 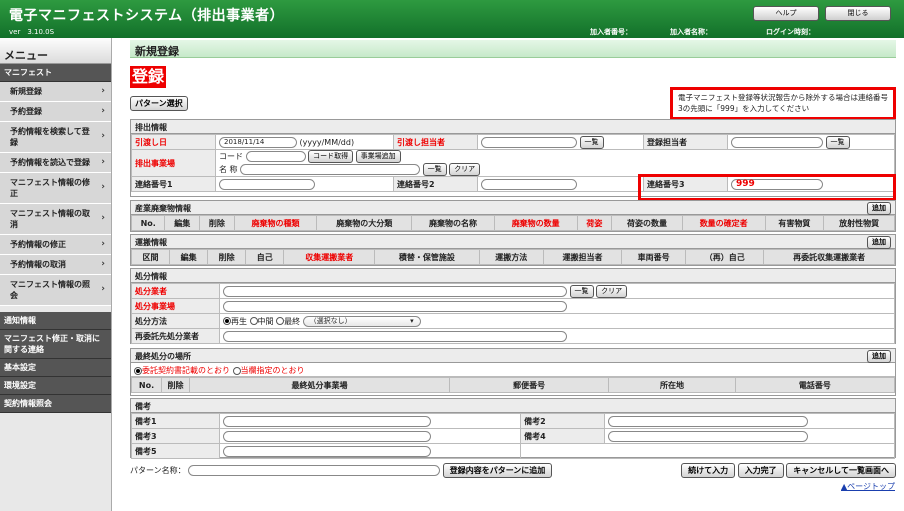 I want to click on site-add-button: 事業場追加, so click(x=378, y=156).